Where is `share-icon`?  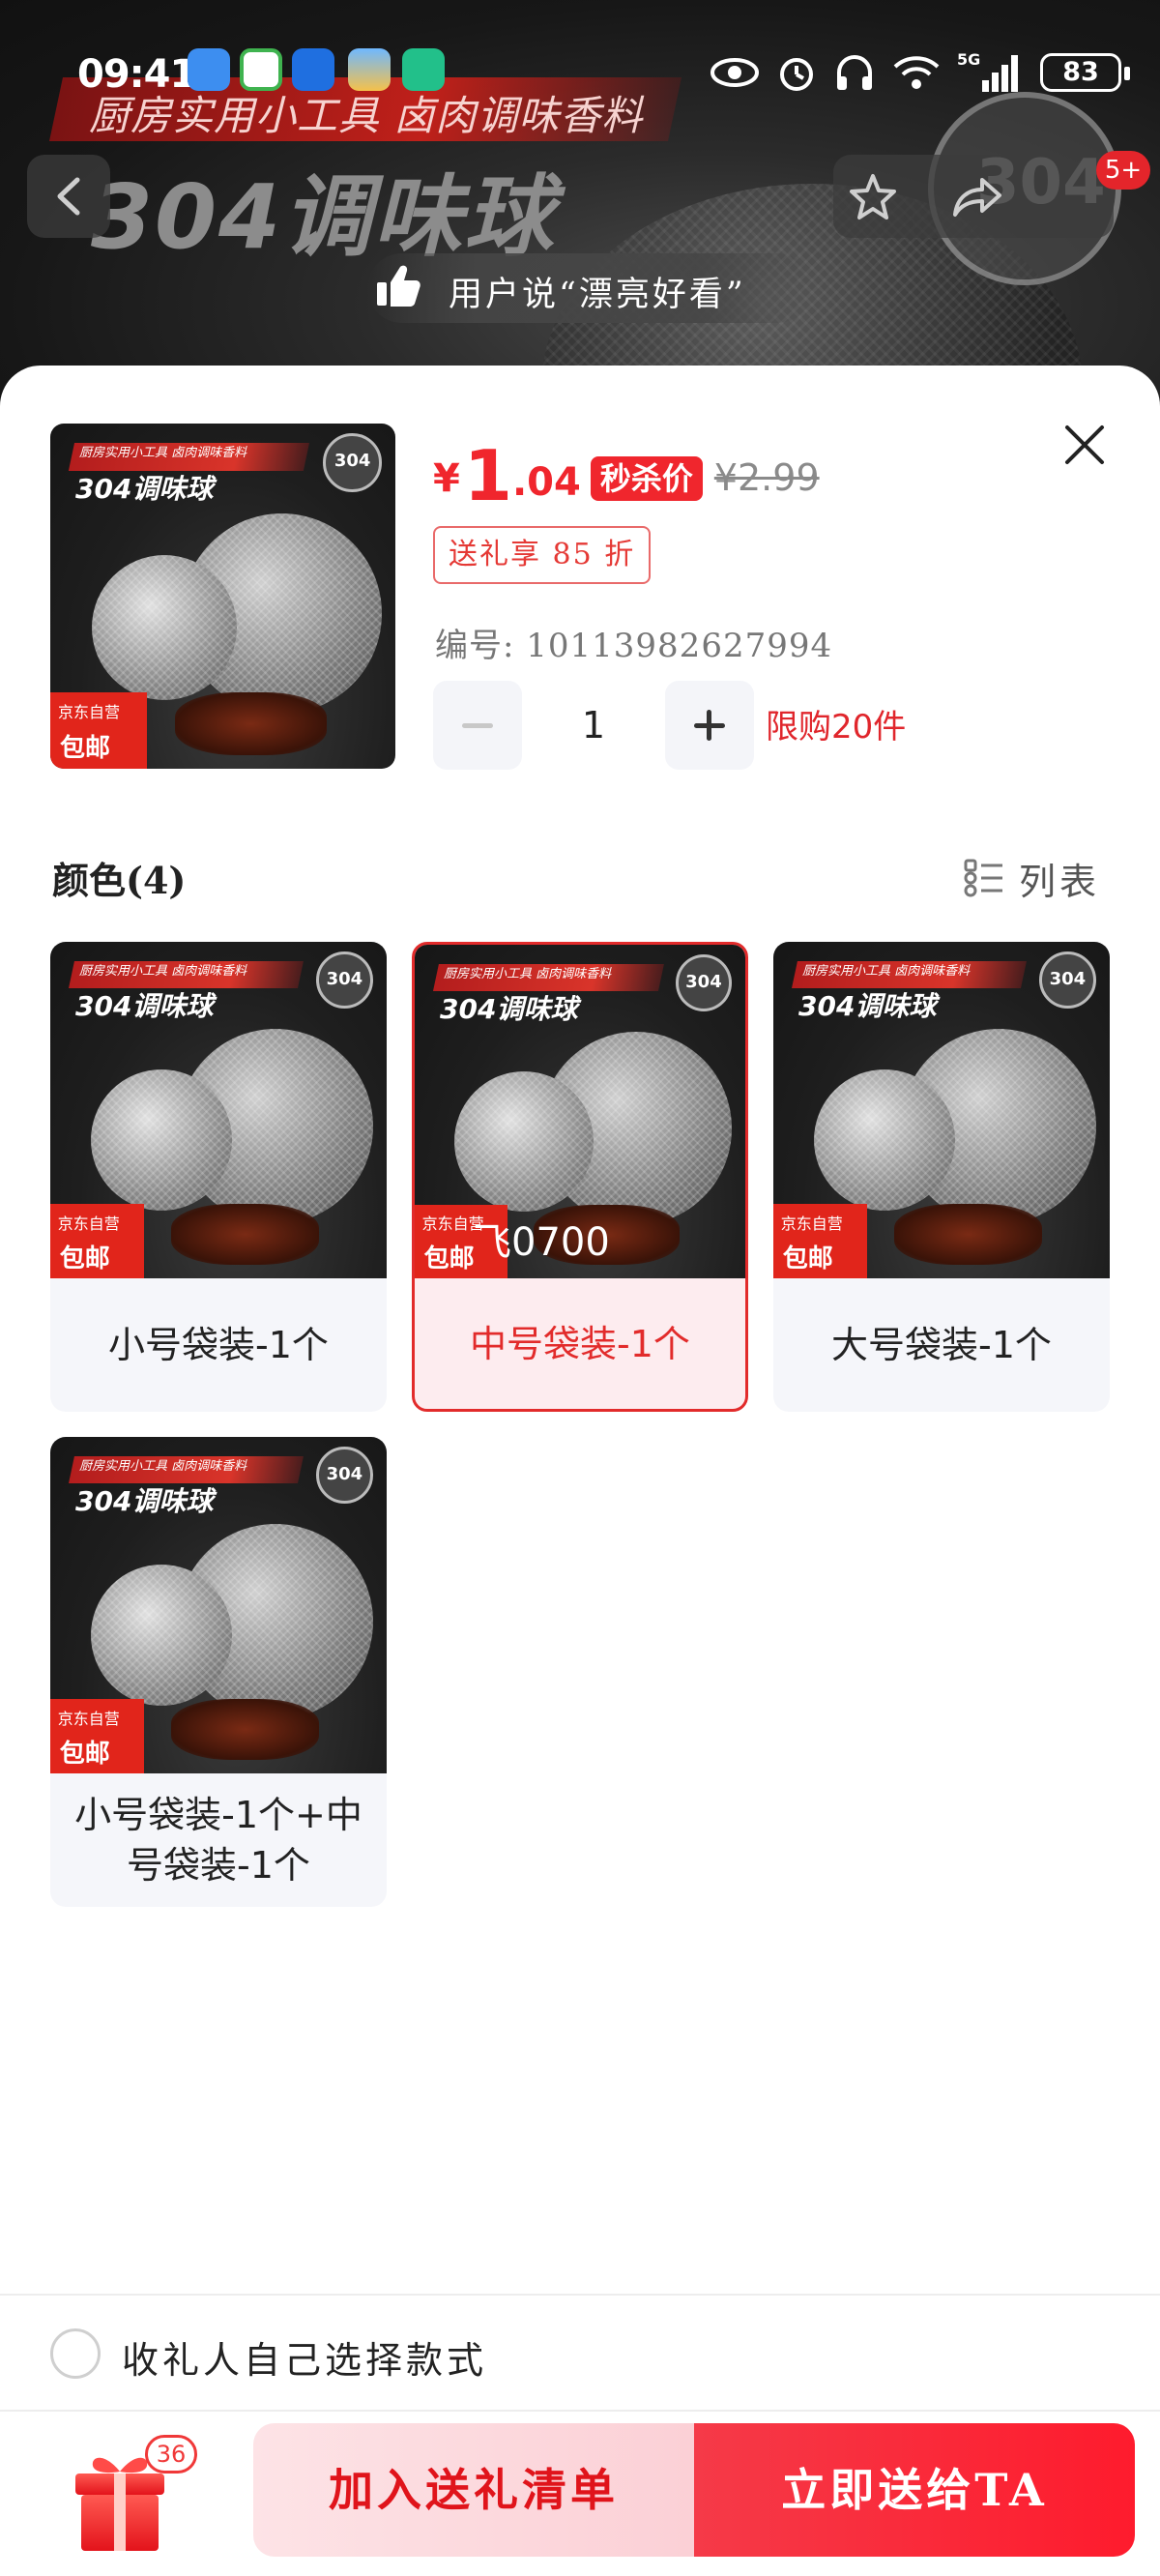 share-icon is located at coordinates (976, 197).